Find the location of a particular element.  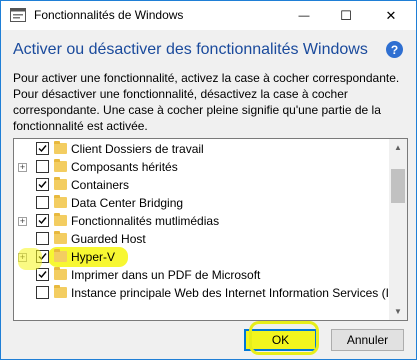

maximize-button: ☐ is located at coordinates (346, 15).